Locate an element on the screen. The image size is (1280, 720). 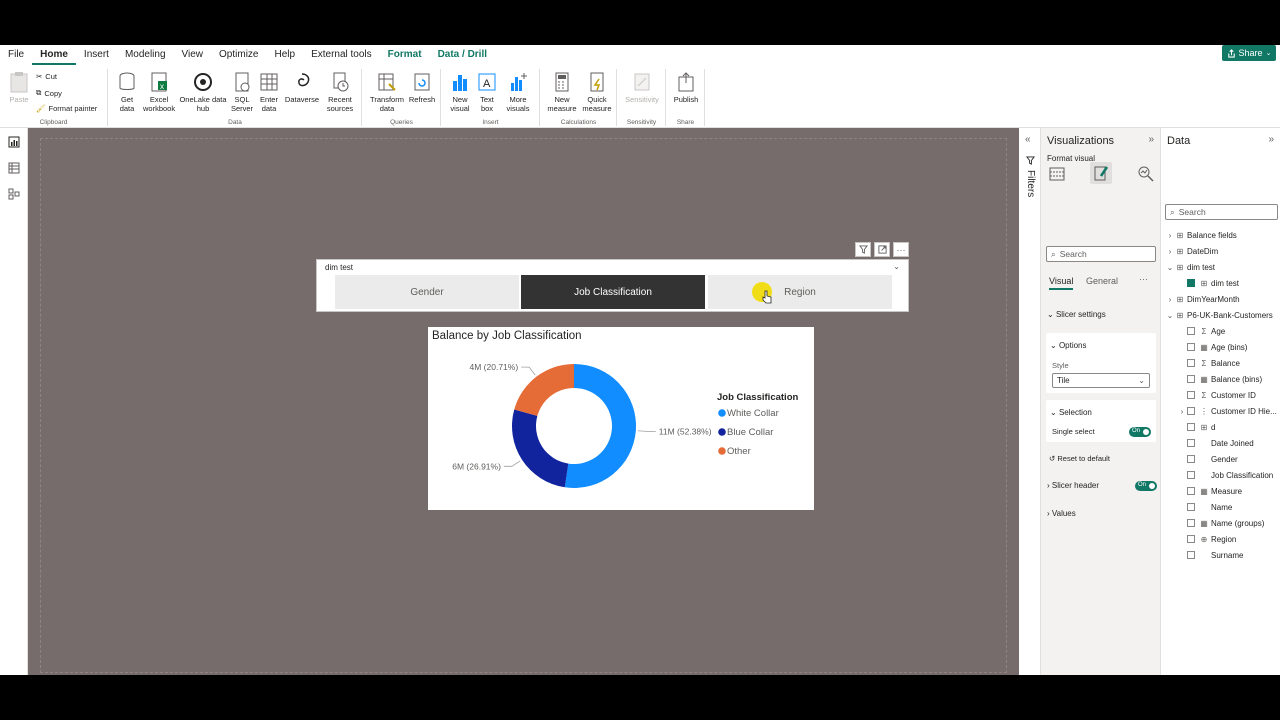
field-item: Σ Balance is located at coordinates (1222, 363).